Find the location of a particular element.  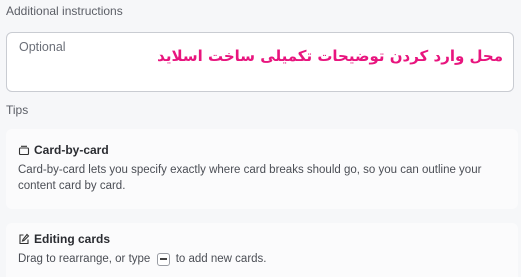

additional-instructions-label: Additional instructions is located at coordinates (64, 11).